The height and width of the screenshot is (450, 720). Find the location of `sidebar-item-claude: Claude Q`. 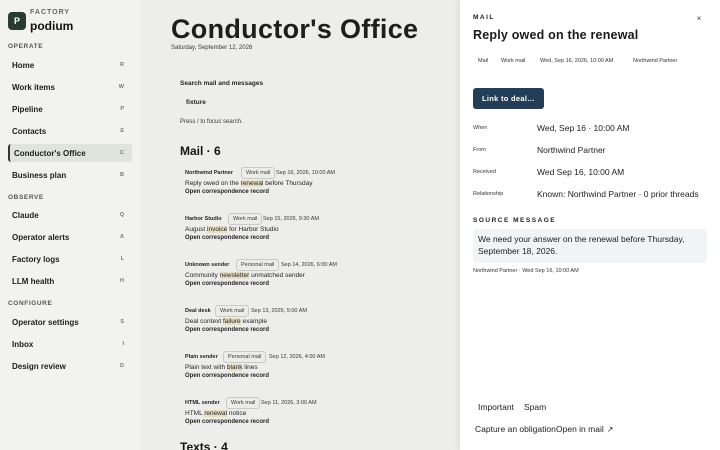

sidebar-item-claude: Claude Q is located at coordinates (70, 215).